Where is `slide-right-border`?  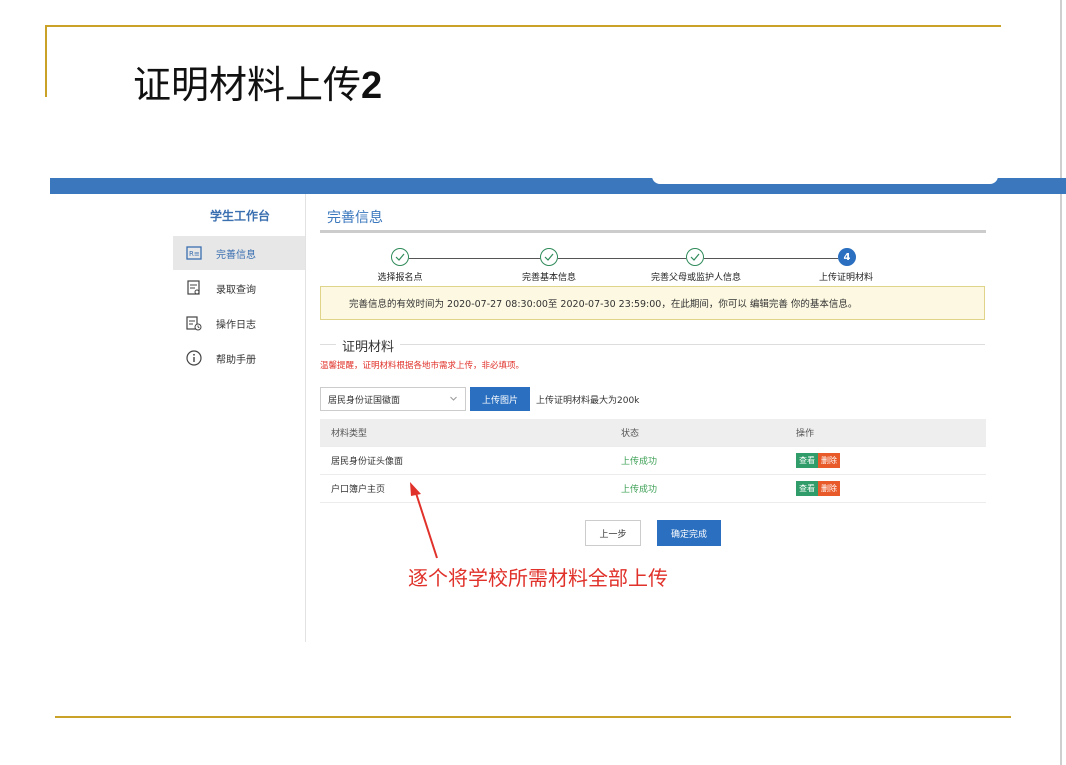
slide-right-border is located at coordinates (1061, 382).